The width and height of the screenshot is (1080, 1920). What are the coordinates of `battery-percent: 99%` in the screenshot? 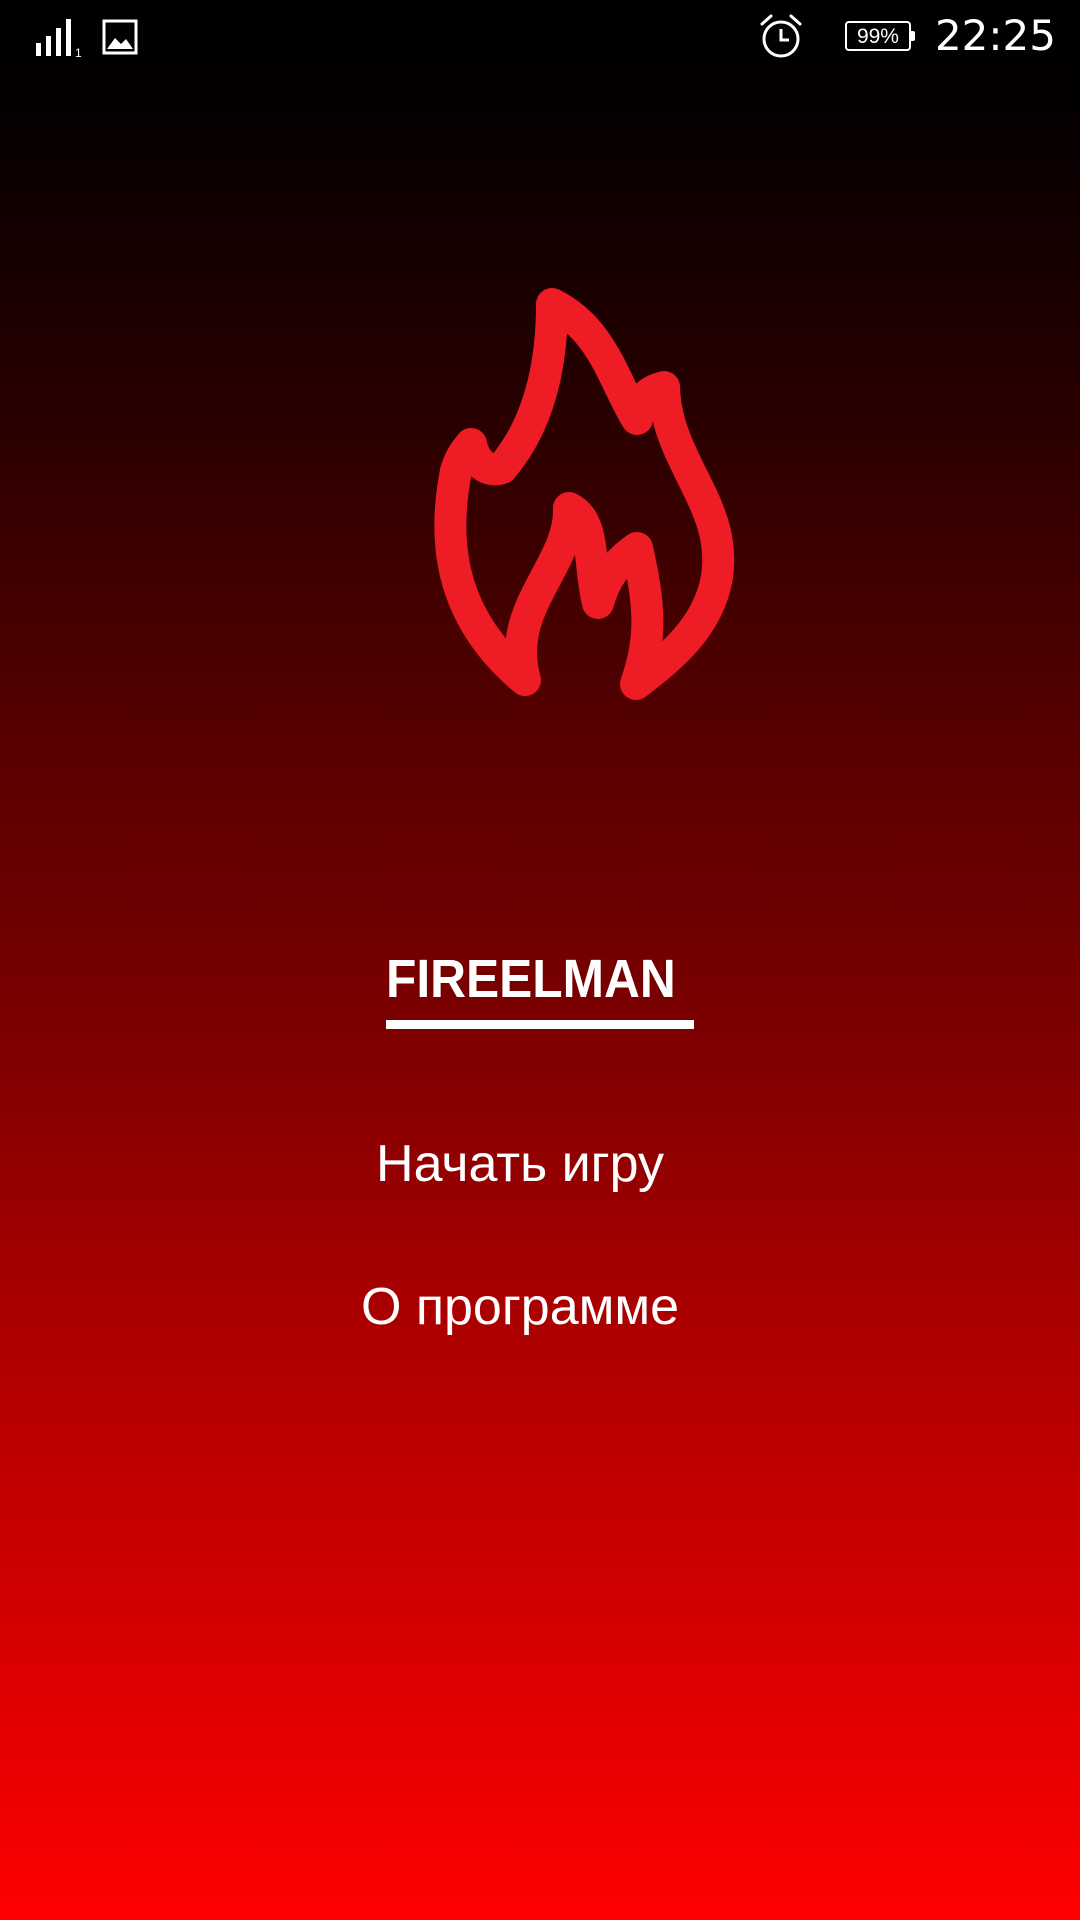 It's located at (877, 36).